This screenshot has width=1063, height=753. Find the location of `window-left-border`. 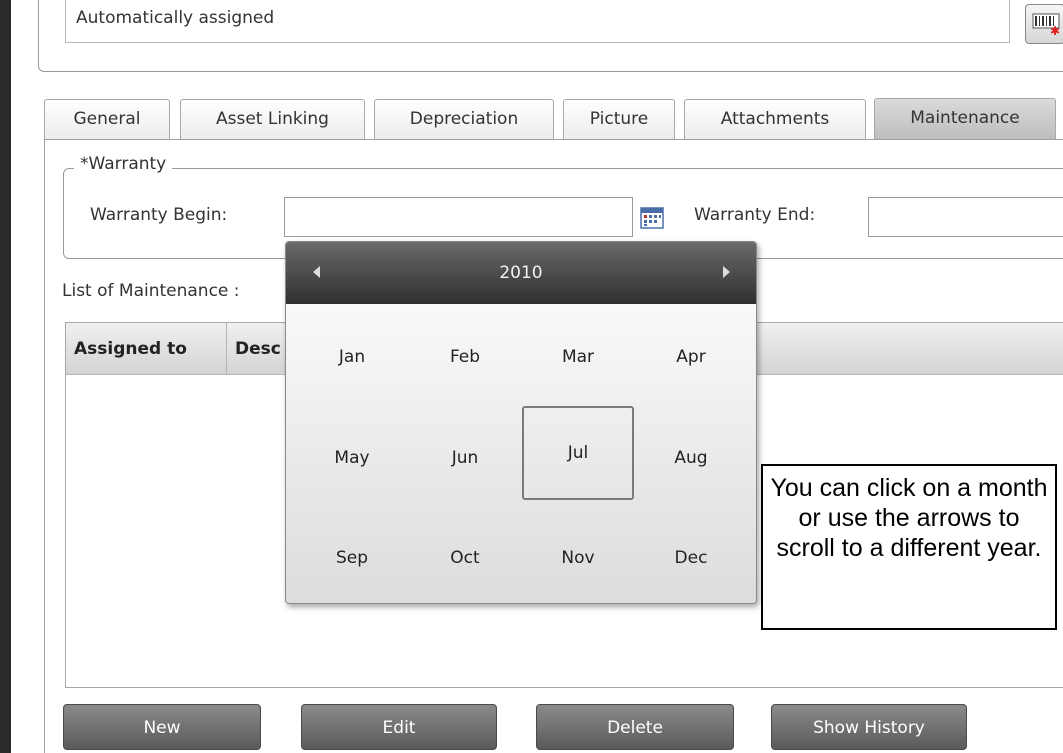

window-left-border is located at coordinates (5, 376).